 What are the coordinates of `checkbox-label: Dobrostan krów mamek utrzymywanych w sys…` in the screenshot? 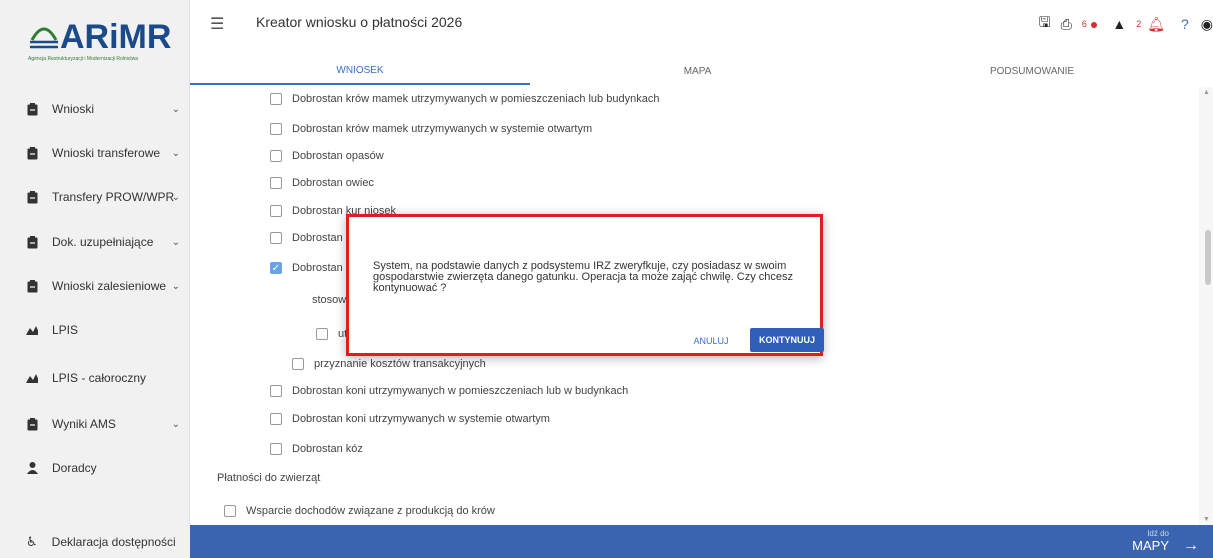 It's located at (442, 129).